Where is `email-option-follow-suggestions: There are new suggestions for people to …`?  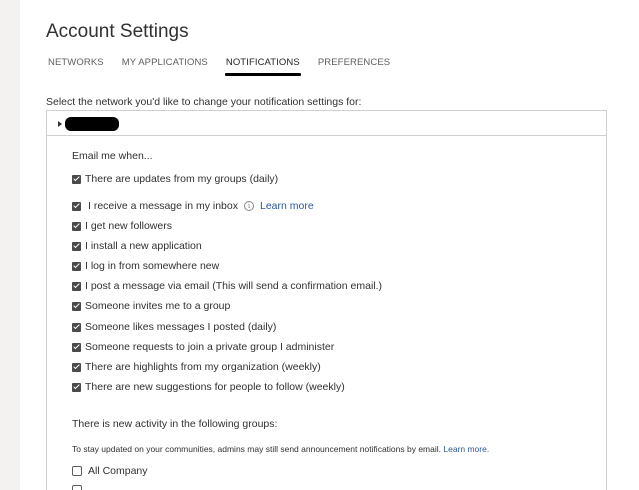 email-option-follow-suggestions: There are new suggestions for people to … is located at coordinates (208, 387).